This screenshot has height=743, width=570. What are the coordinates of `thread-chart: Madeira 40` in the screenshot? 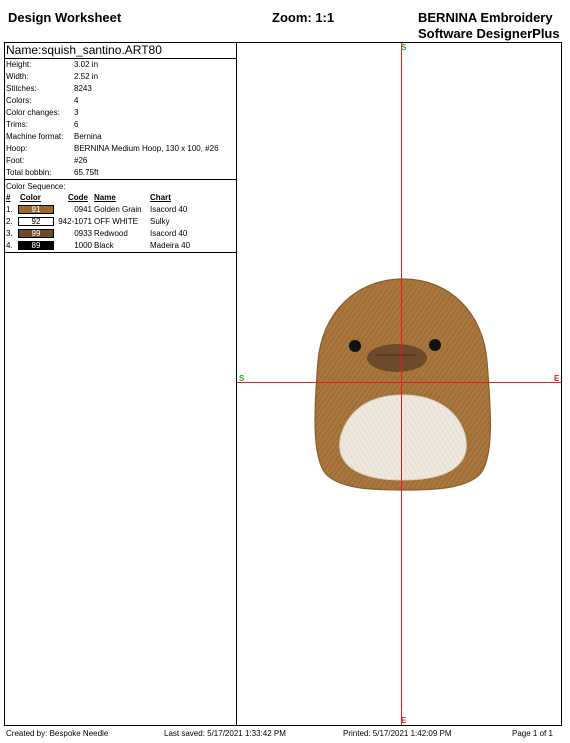 It's located at (170, 245).